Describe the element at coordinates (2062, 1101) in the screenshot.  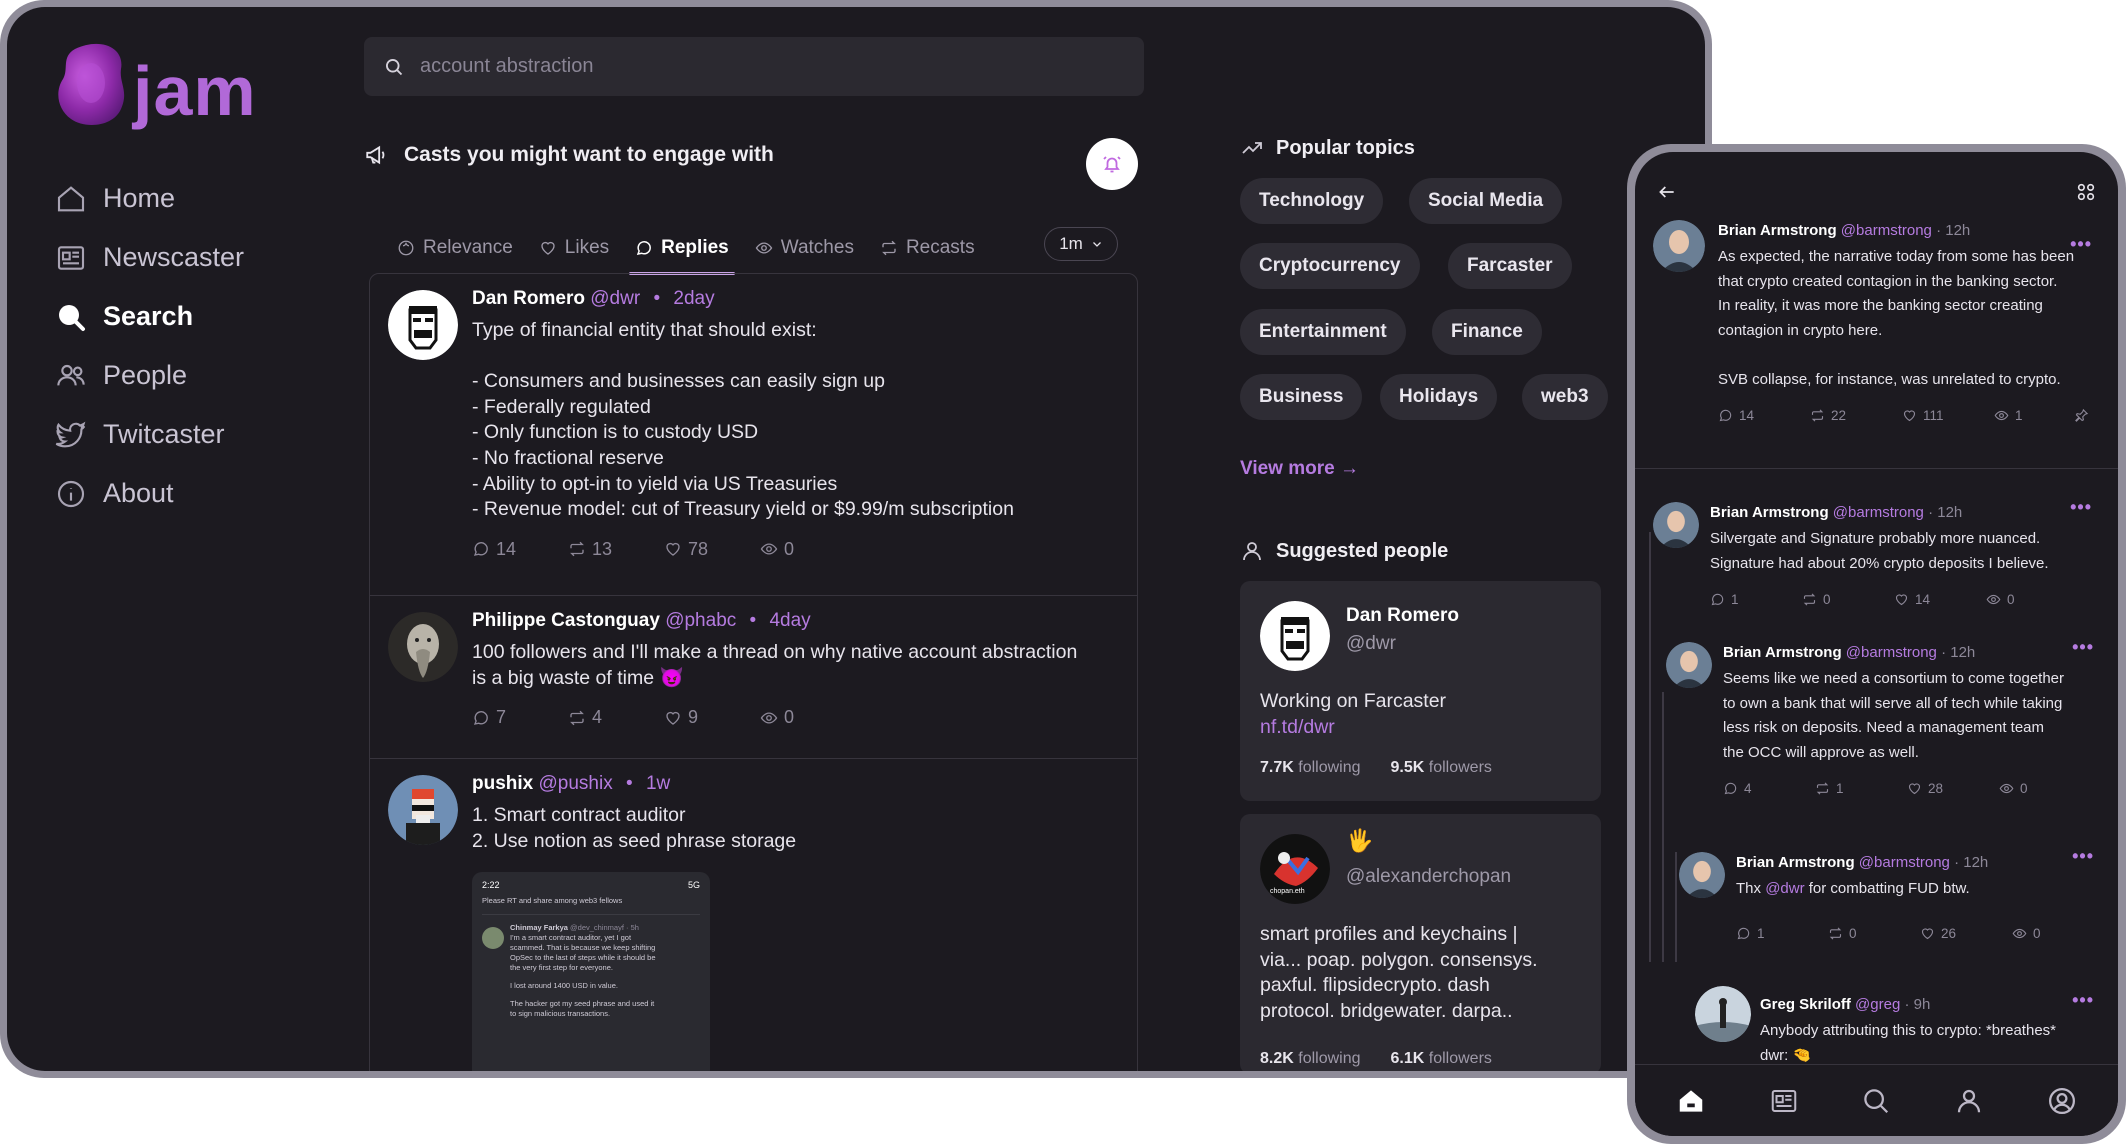
I see `account-icon` at that location.